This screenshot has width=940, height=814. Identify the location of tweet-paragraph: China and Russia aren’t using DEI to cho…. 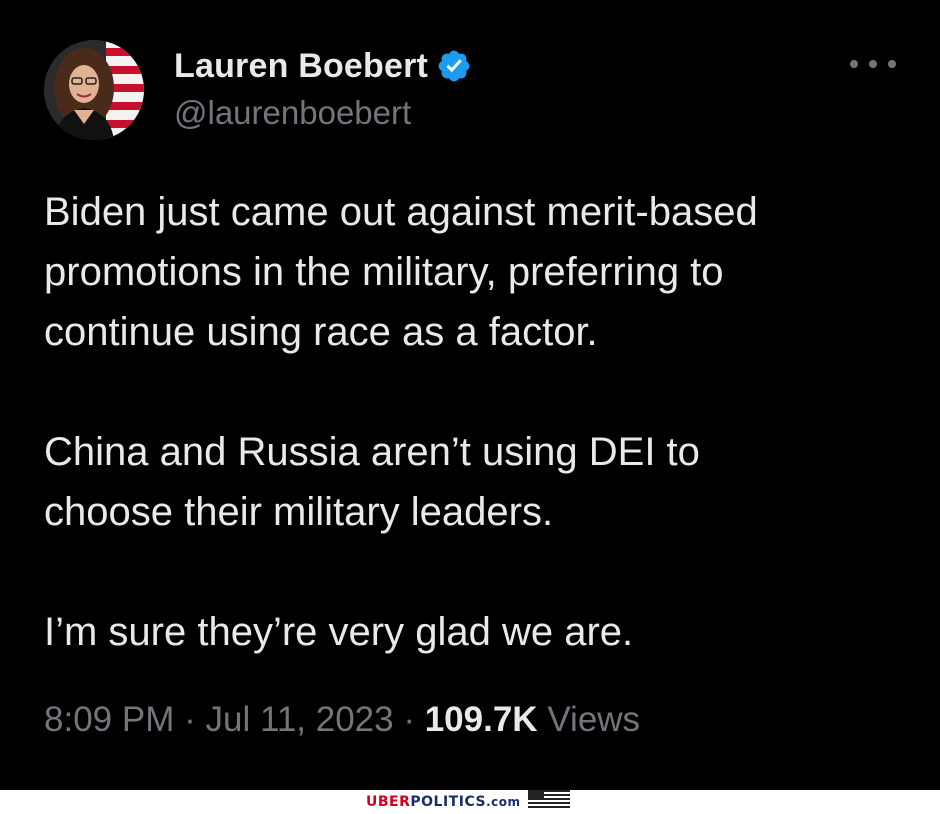
(372, 482).